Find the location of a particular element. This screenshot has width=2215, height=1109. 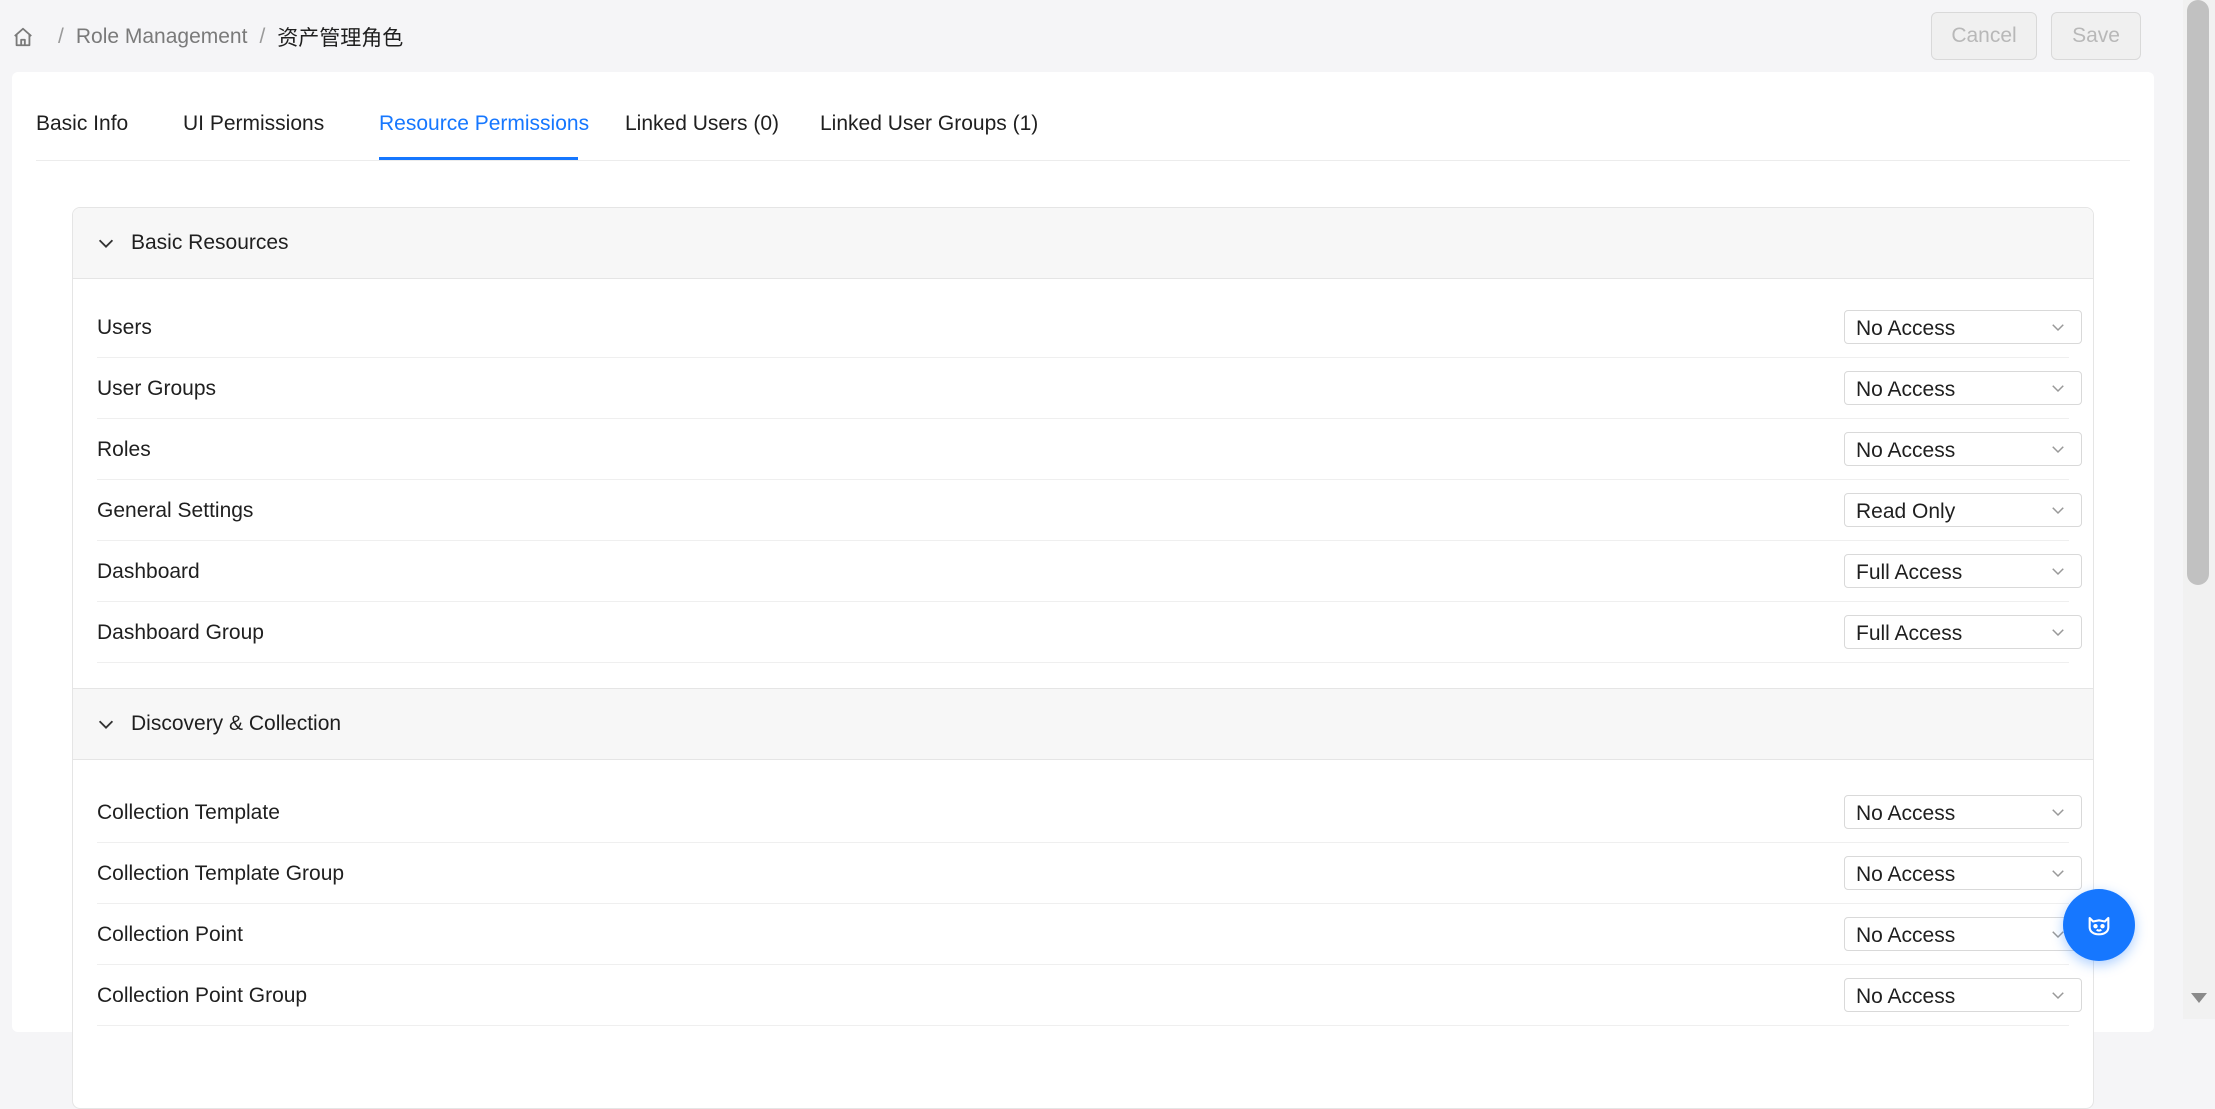

save-button: Save is located at coordinates (2096, 36).